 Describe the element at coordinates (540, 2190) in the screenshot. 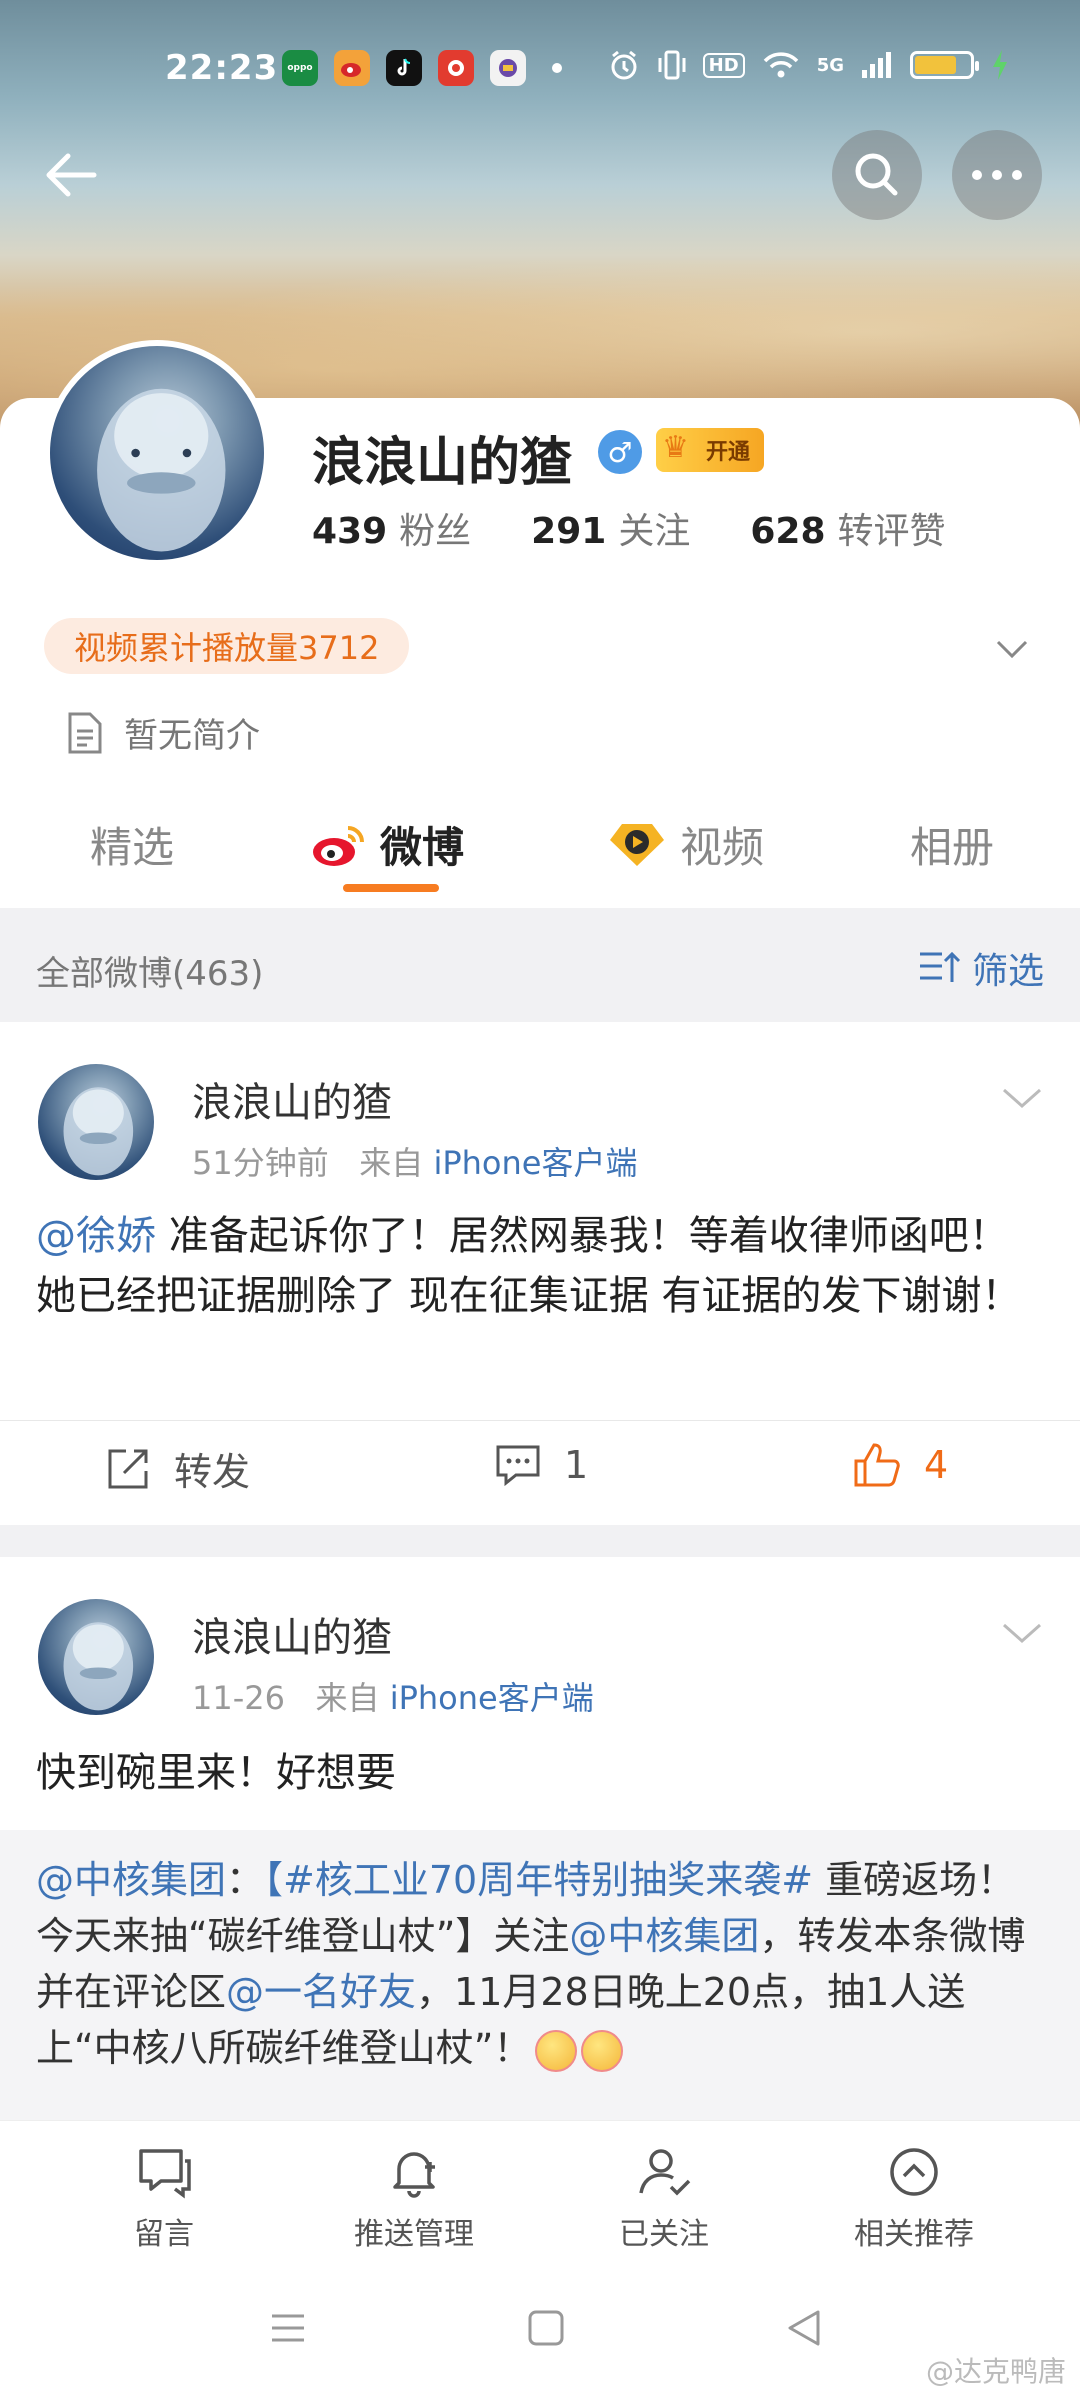

I see `profile-bottom-bar: 留言 推送管理 已关注 相关推荐` at that location.